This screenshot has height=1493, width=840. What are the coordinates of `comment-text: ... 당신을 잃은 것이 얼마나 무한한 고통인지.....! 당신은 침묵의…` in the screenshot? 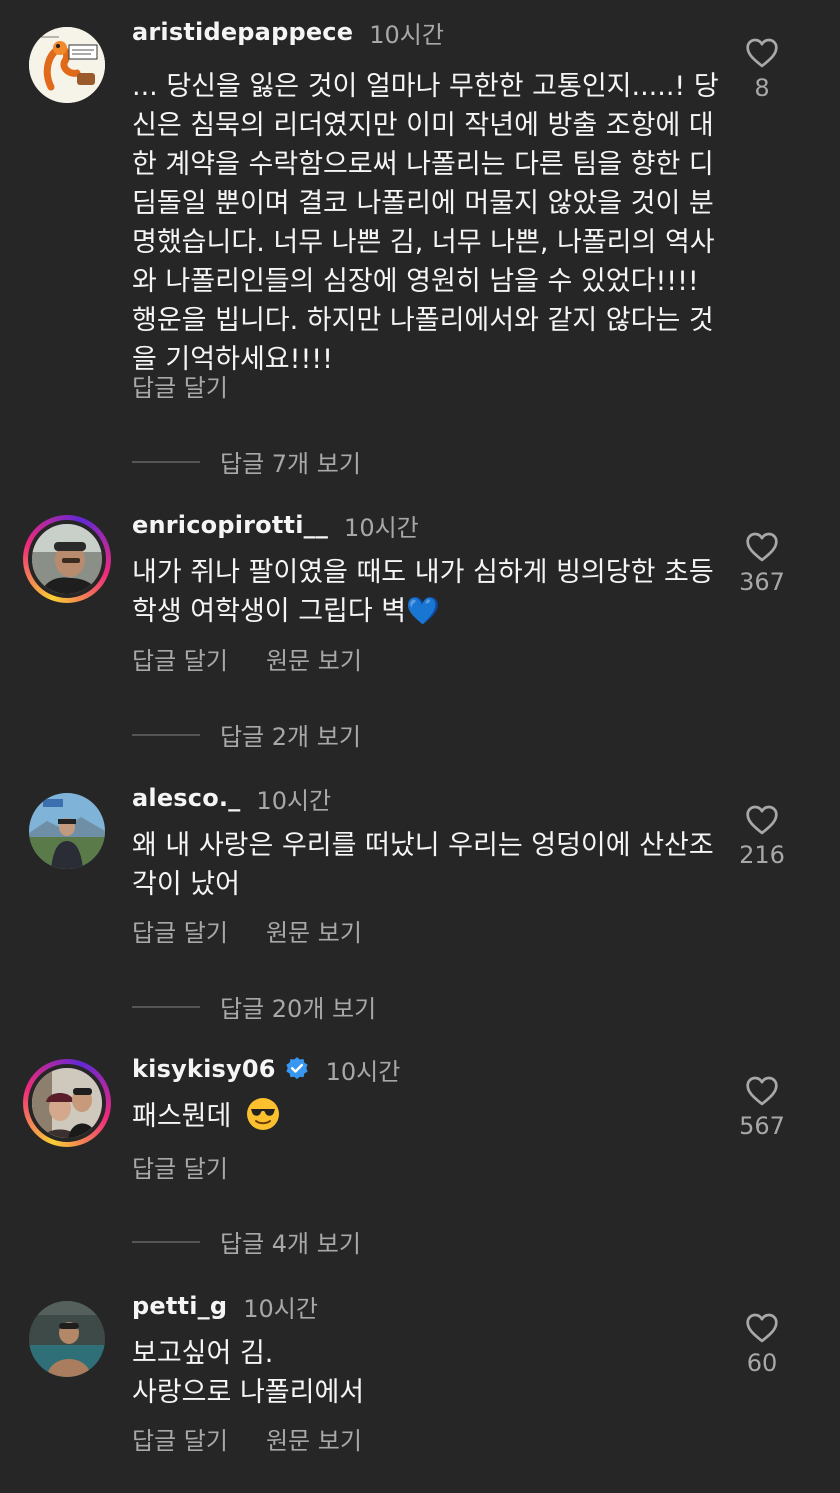 It's located at (425, 223).